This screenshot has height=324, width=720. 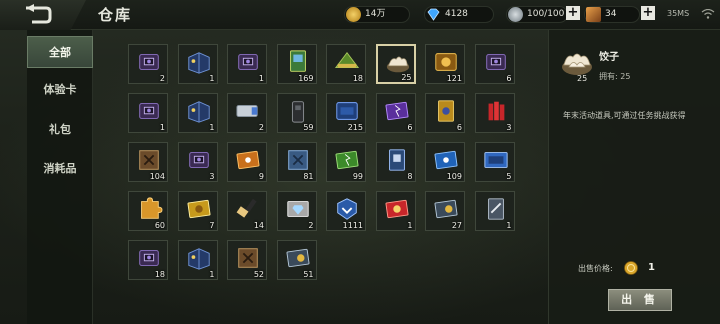 What do you see at coordinates (247, 211) in the screenshot?
I see `inventory-slot: 14` at bounding box center [247, 211].